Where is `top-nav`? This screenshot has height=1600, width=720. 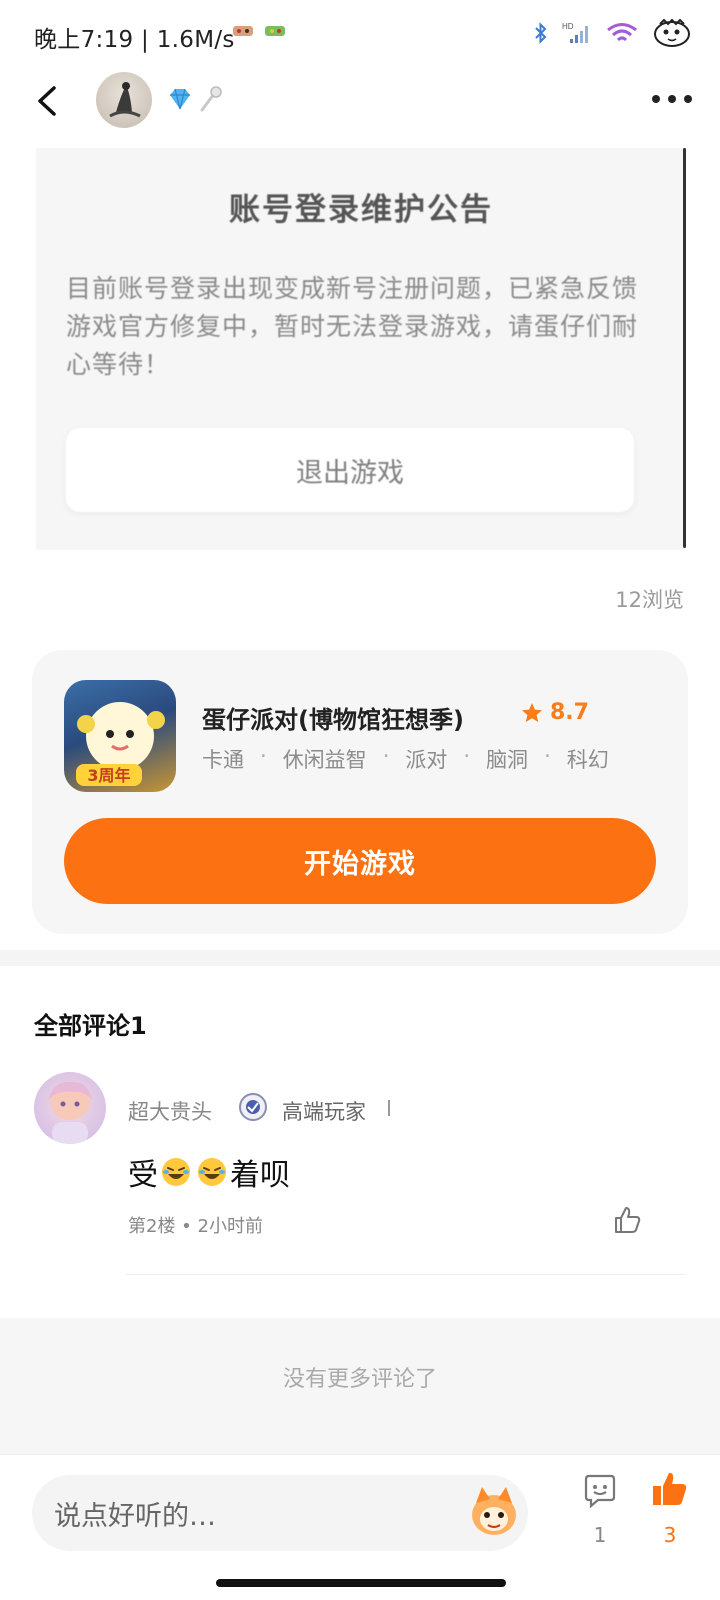 top-nav is located at coordinates (360, 101).